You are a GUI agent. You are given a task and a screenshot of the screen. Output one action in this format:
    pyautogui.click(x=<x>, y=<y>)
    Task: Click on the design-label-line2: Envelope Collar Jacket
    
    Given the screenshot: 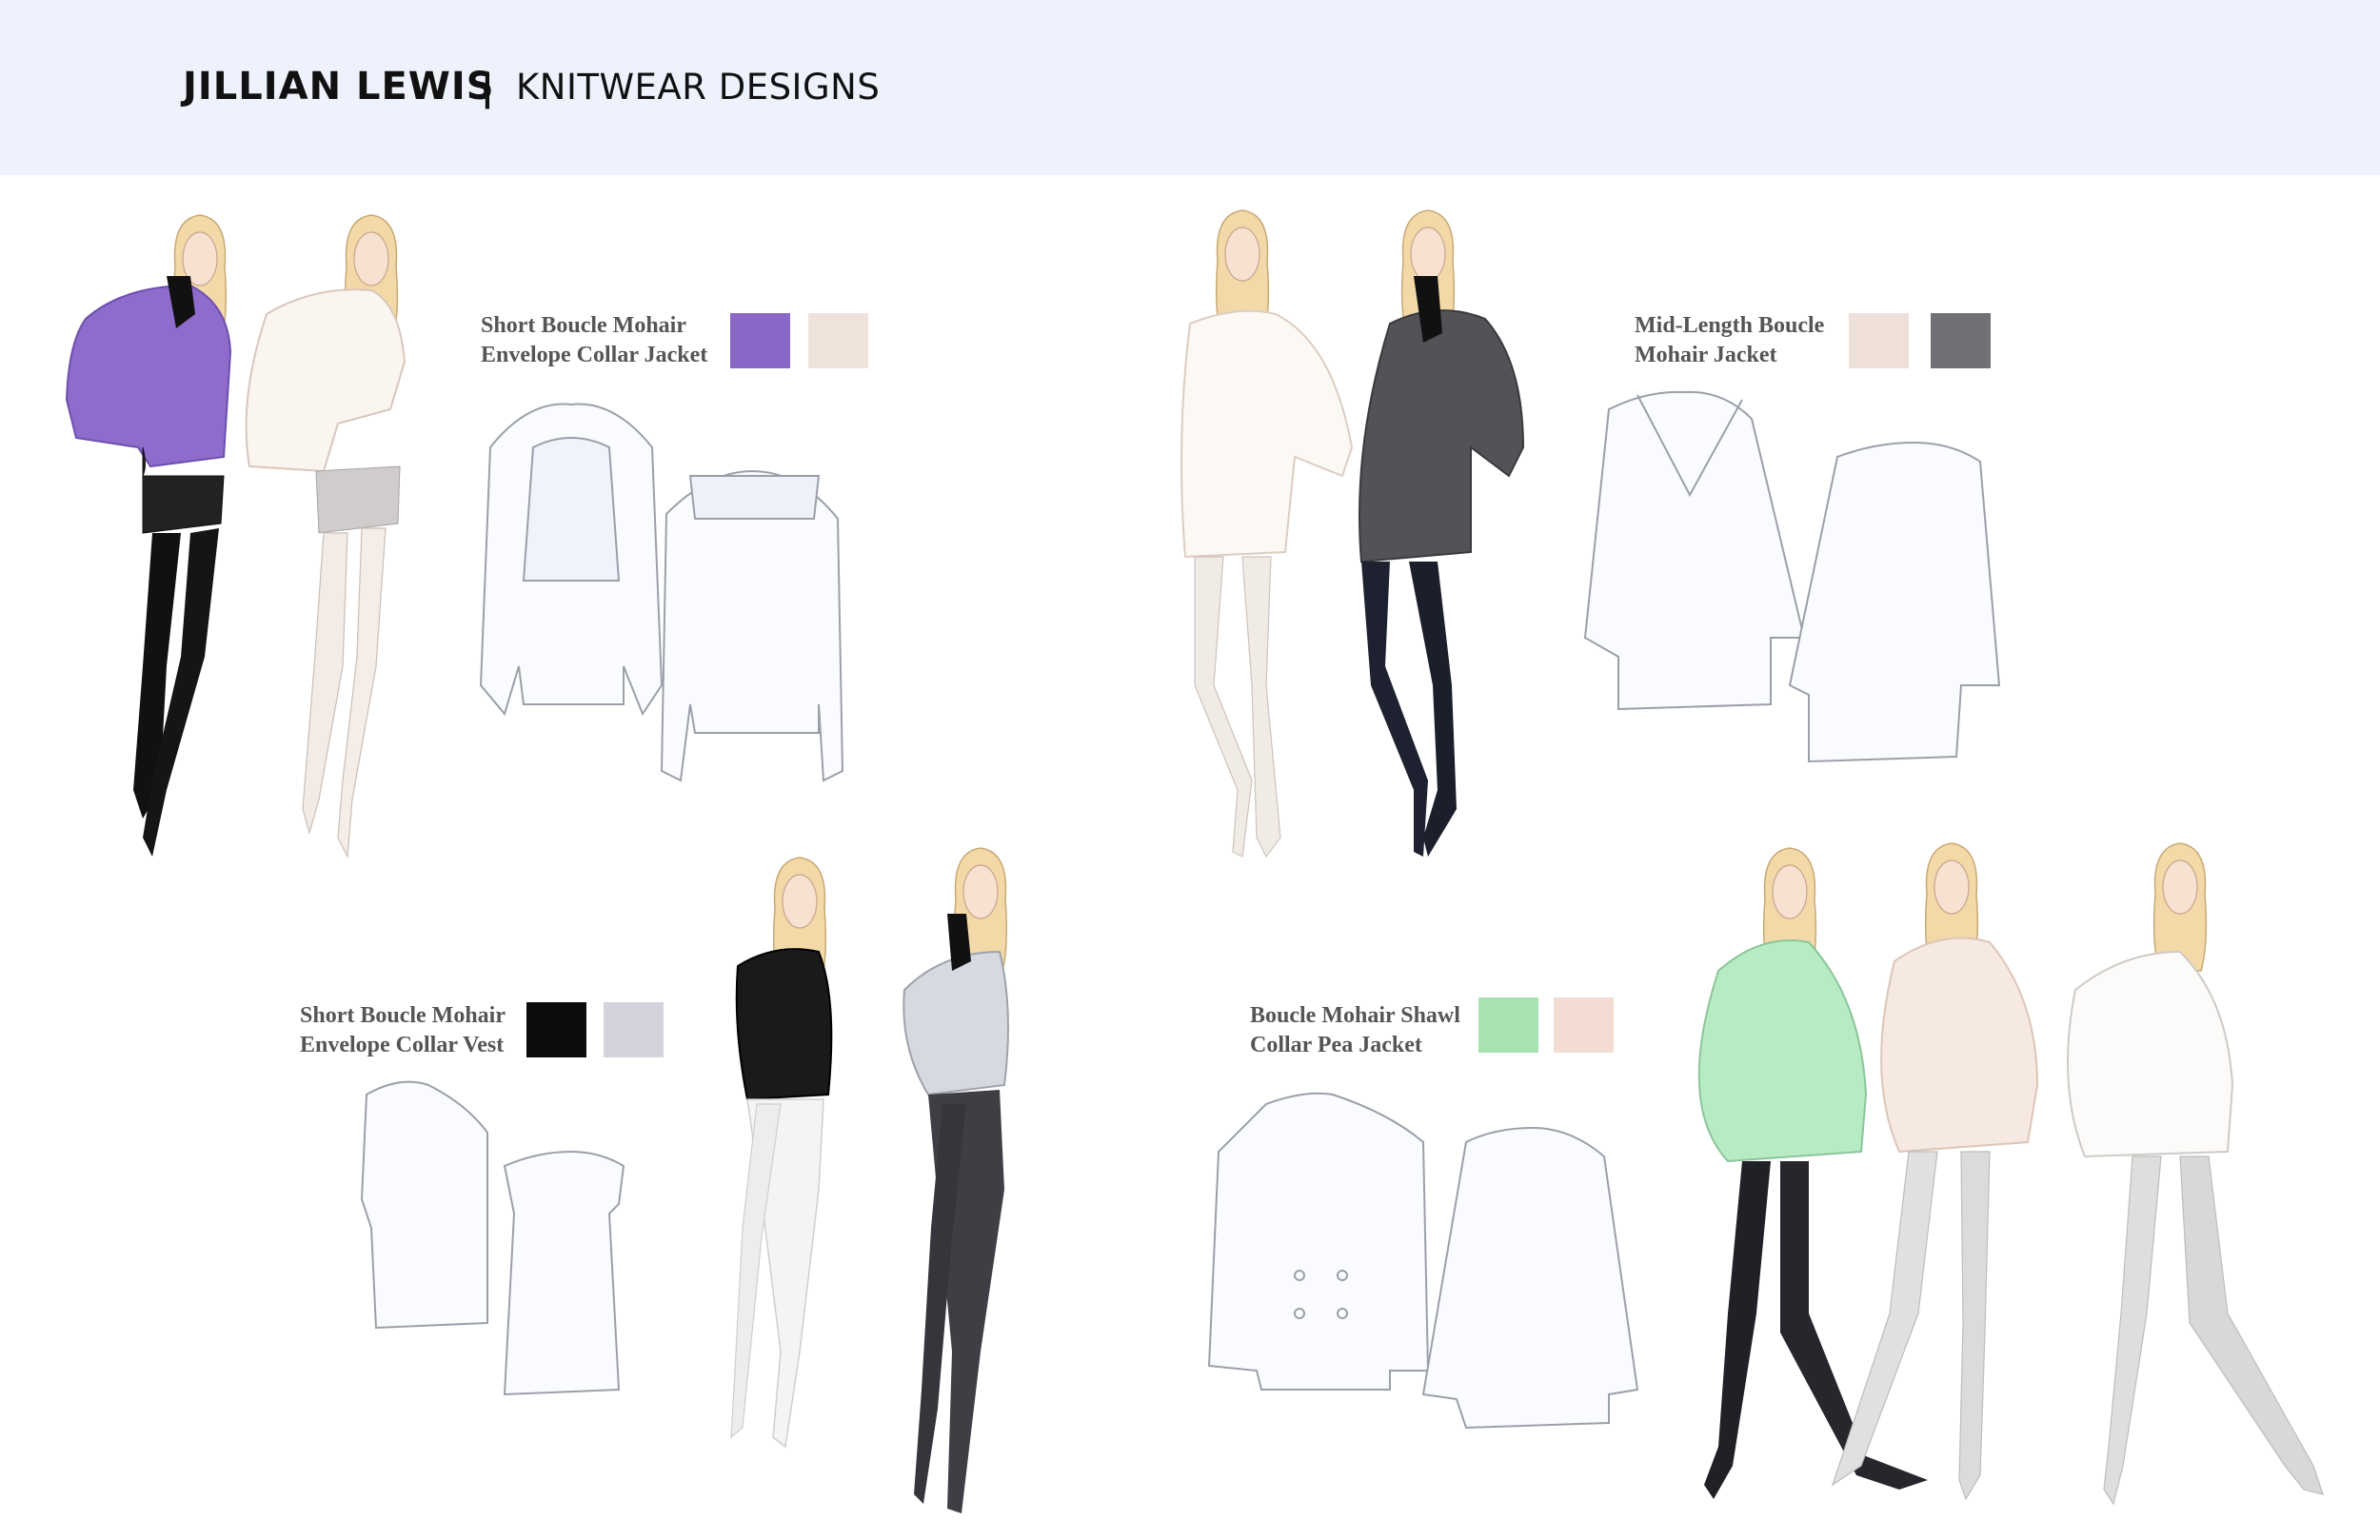 What is the action you would take?
    pyautogui.click(x=594, y=355)
    